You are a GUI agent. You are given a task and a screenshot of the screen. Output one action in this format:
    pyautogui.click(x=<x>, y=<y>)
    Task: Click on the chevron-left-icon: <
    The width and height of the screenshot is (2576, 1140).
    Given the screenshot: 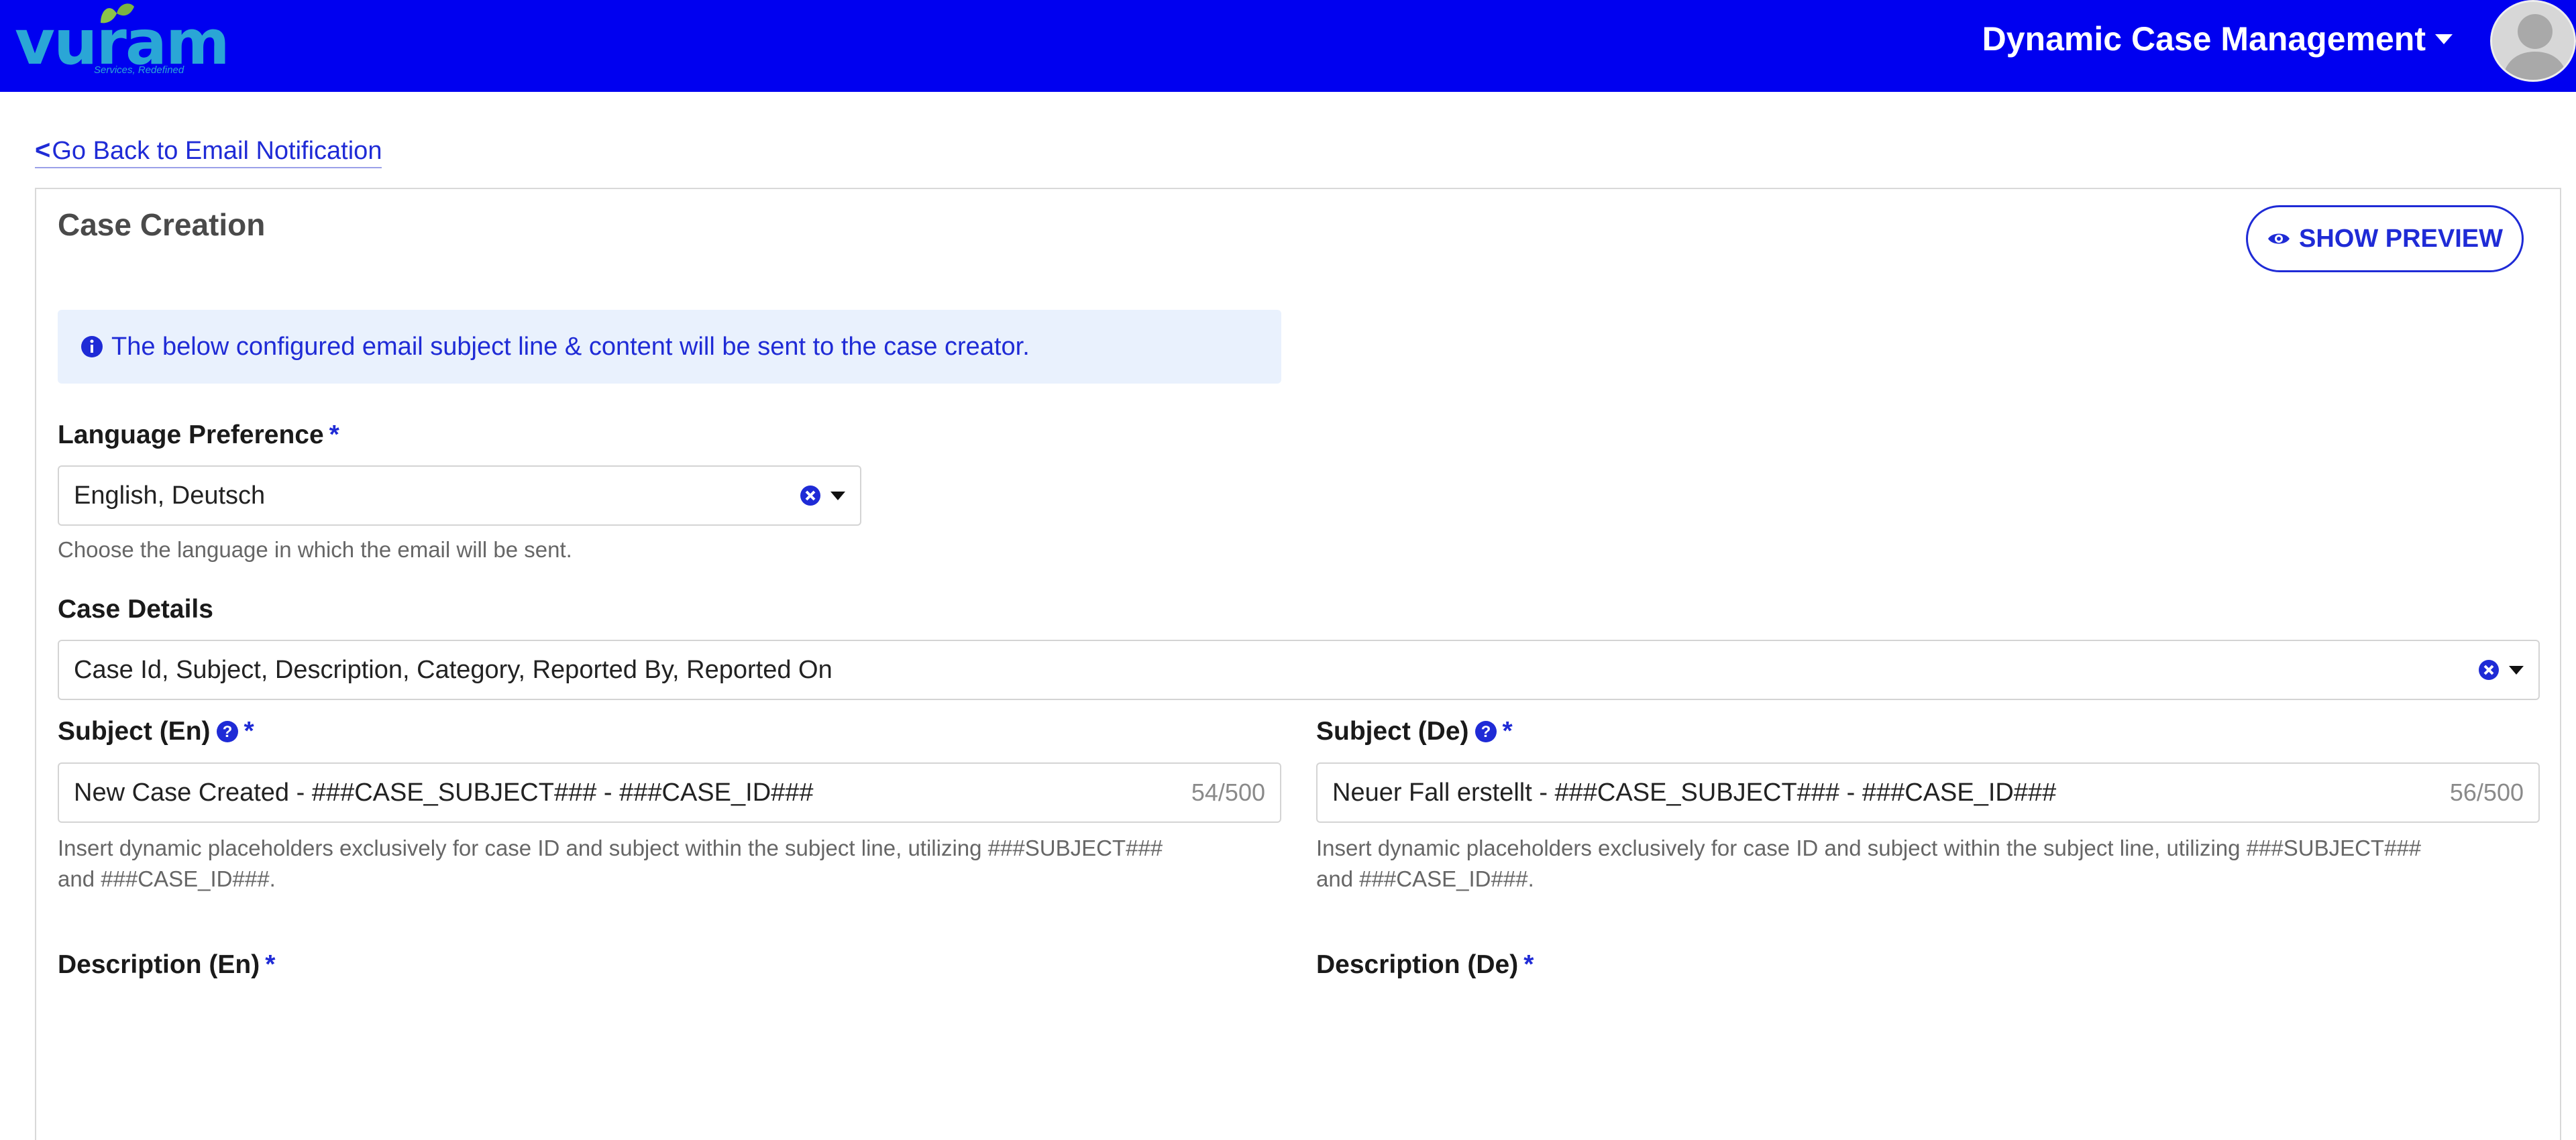 What is the action you would take?
    pyautogui.click(x=43, y=150)
    